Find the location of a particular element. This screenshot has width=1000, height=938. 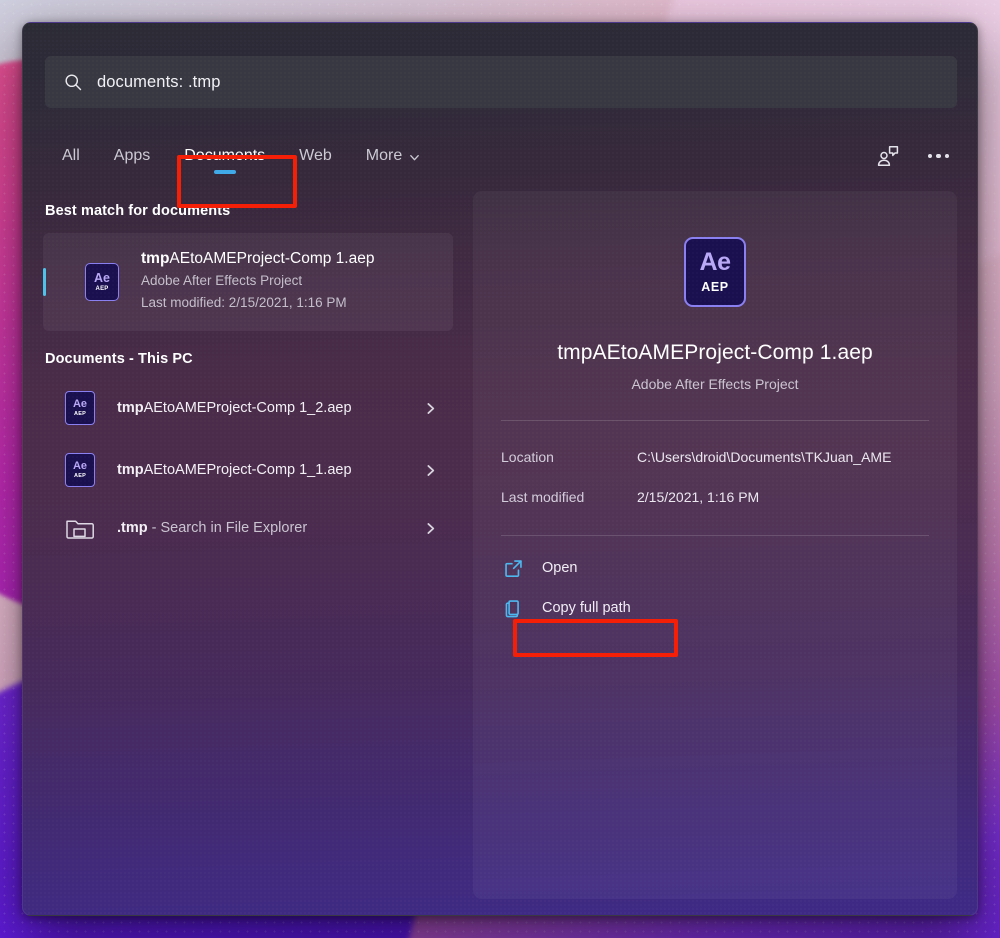

metadata-label: Location is located at coordinates (527, 457).